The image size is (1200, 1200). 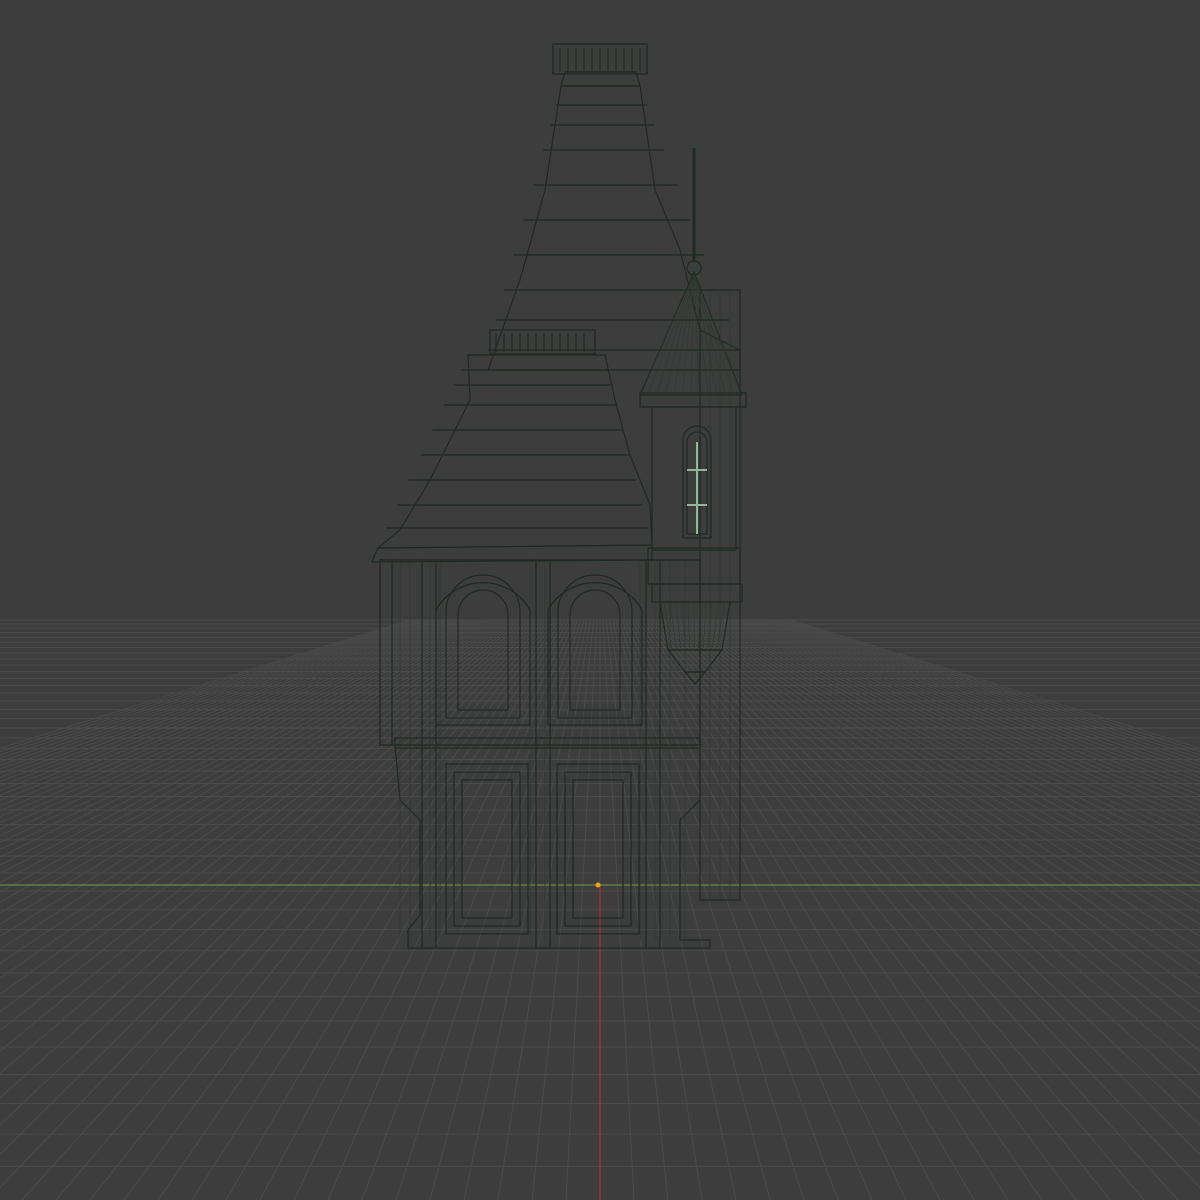 What do you see at coordinates (487, 849) in the screenshot?
I see `lower-window-left` at bounding box center [487, 849].